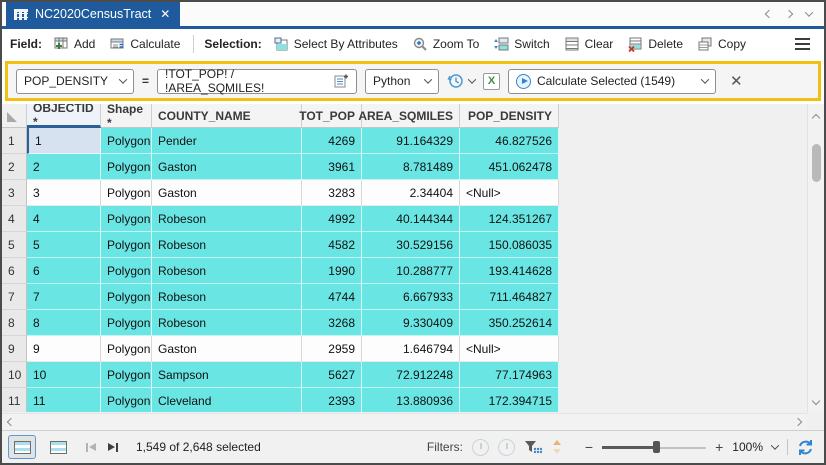 Image resolution: width=826 pixels, height=465 pixels. I want to click on cell: 9.330409, so click(411, 323).